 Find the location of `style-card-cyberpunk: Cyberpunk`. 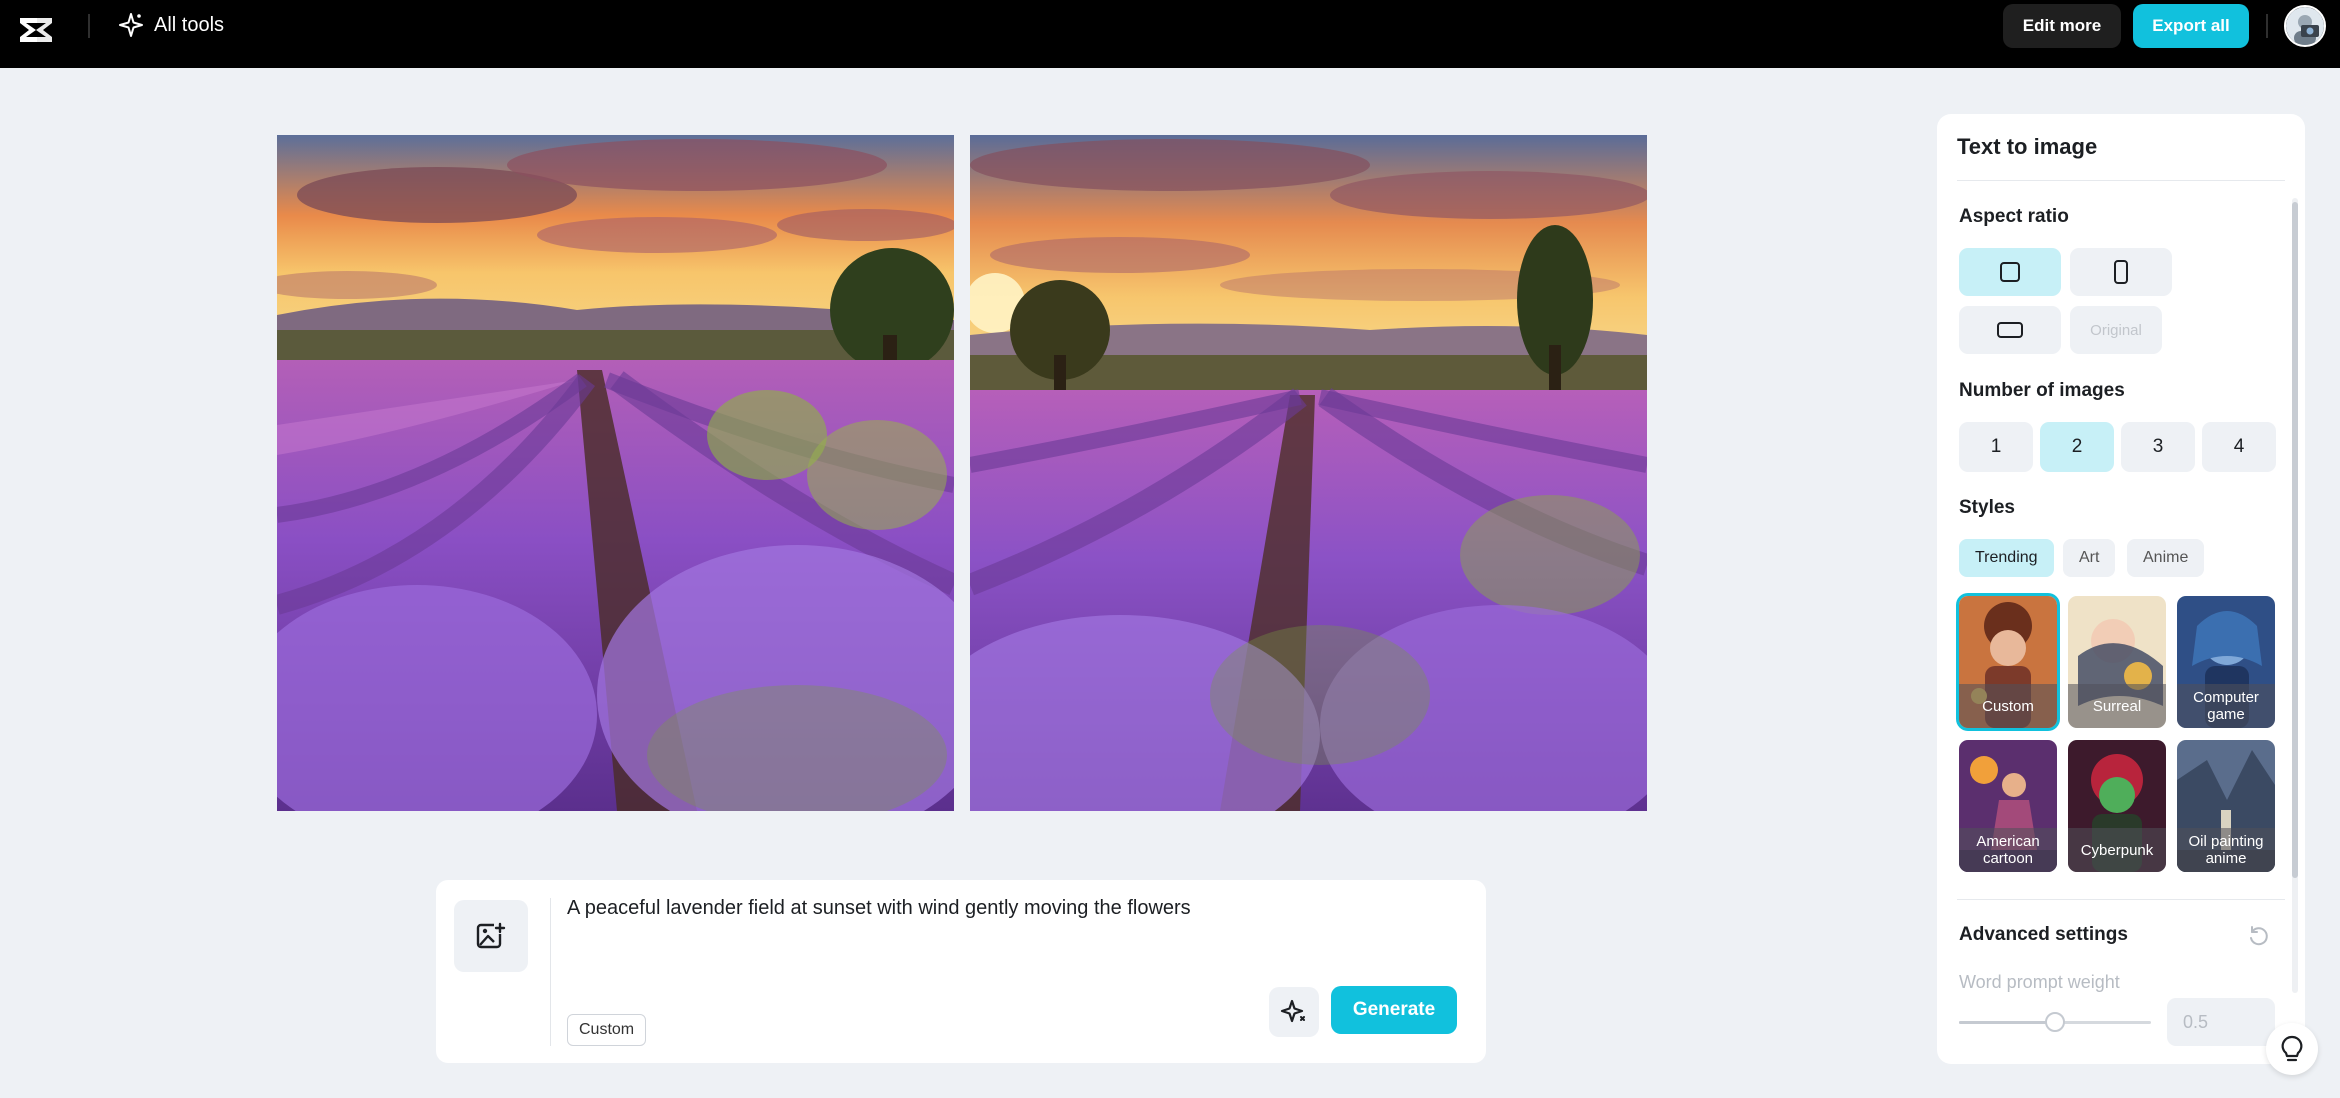

style-card-cyberpunk: Cyberpunk is located at coordinates (2117, 806).